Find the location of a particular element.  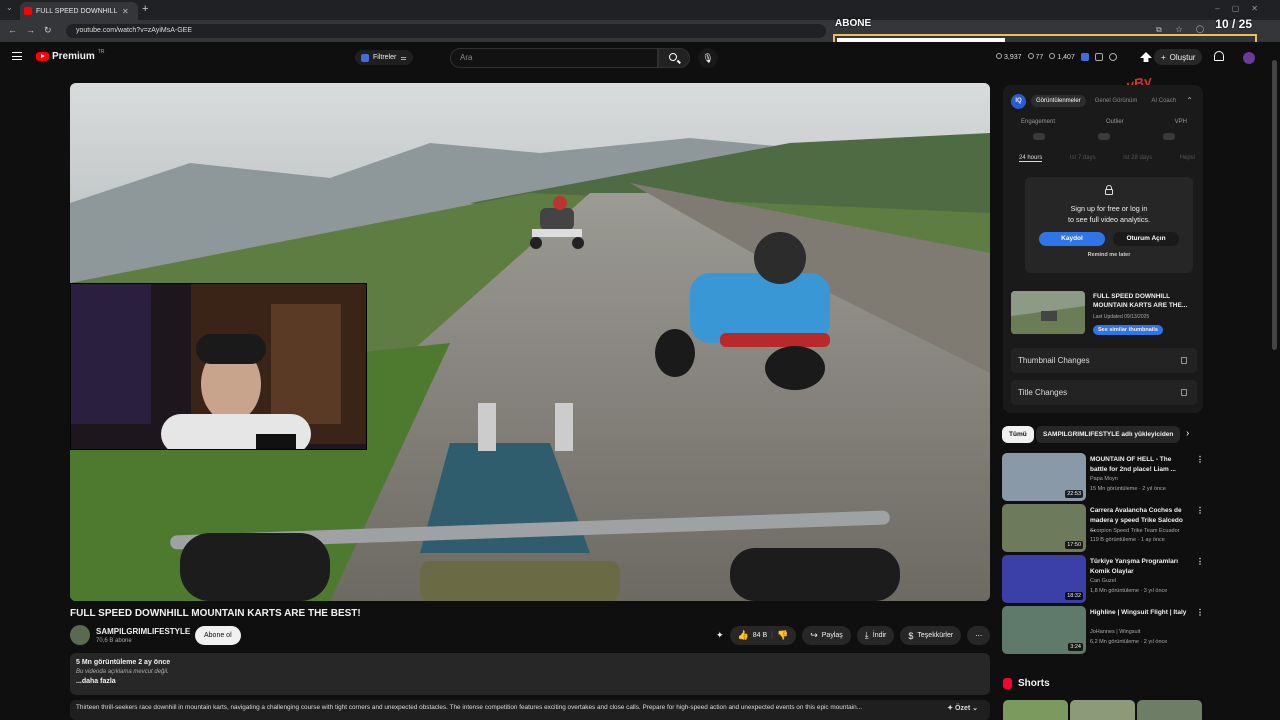

filters-button: Filtreler ⚌ is located at coordinates (384, 57).